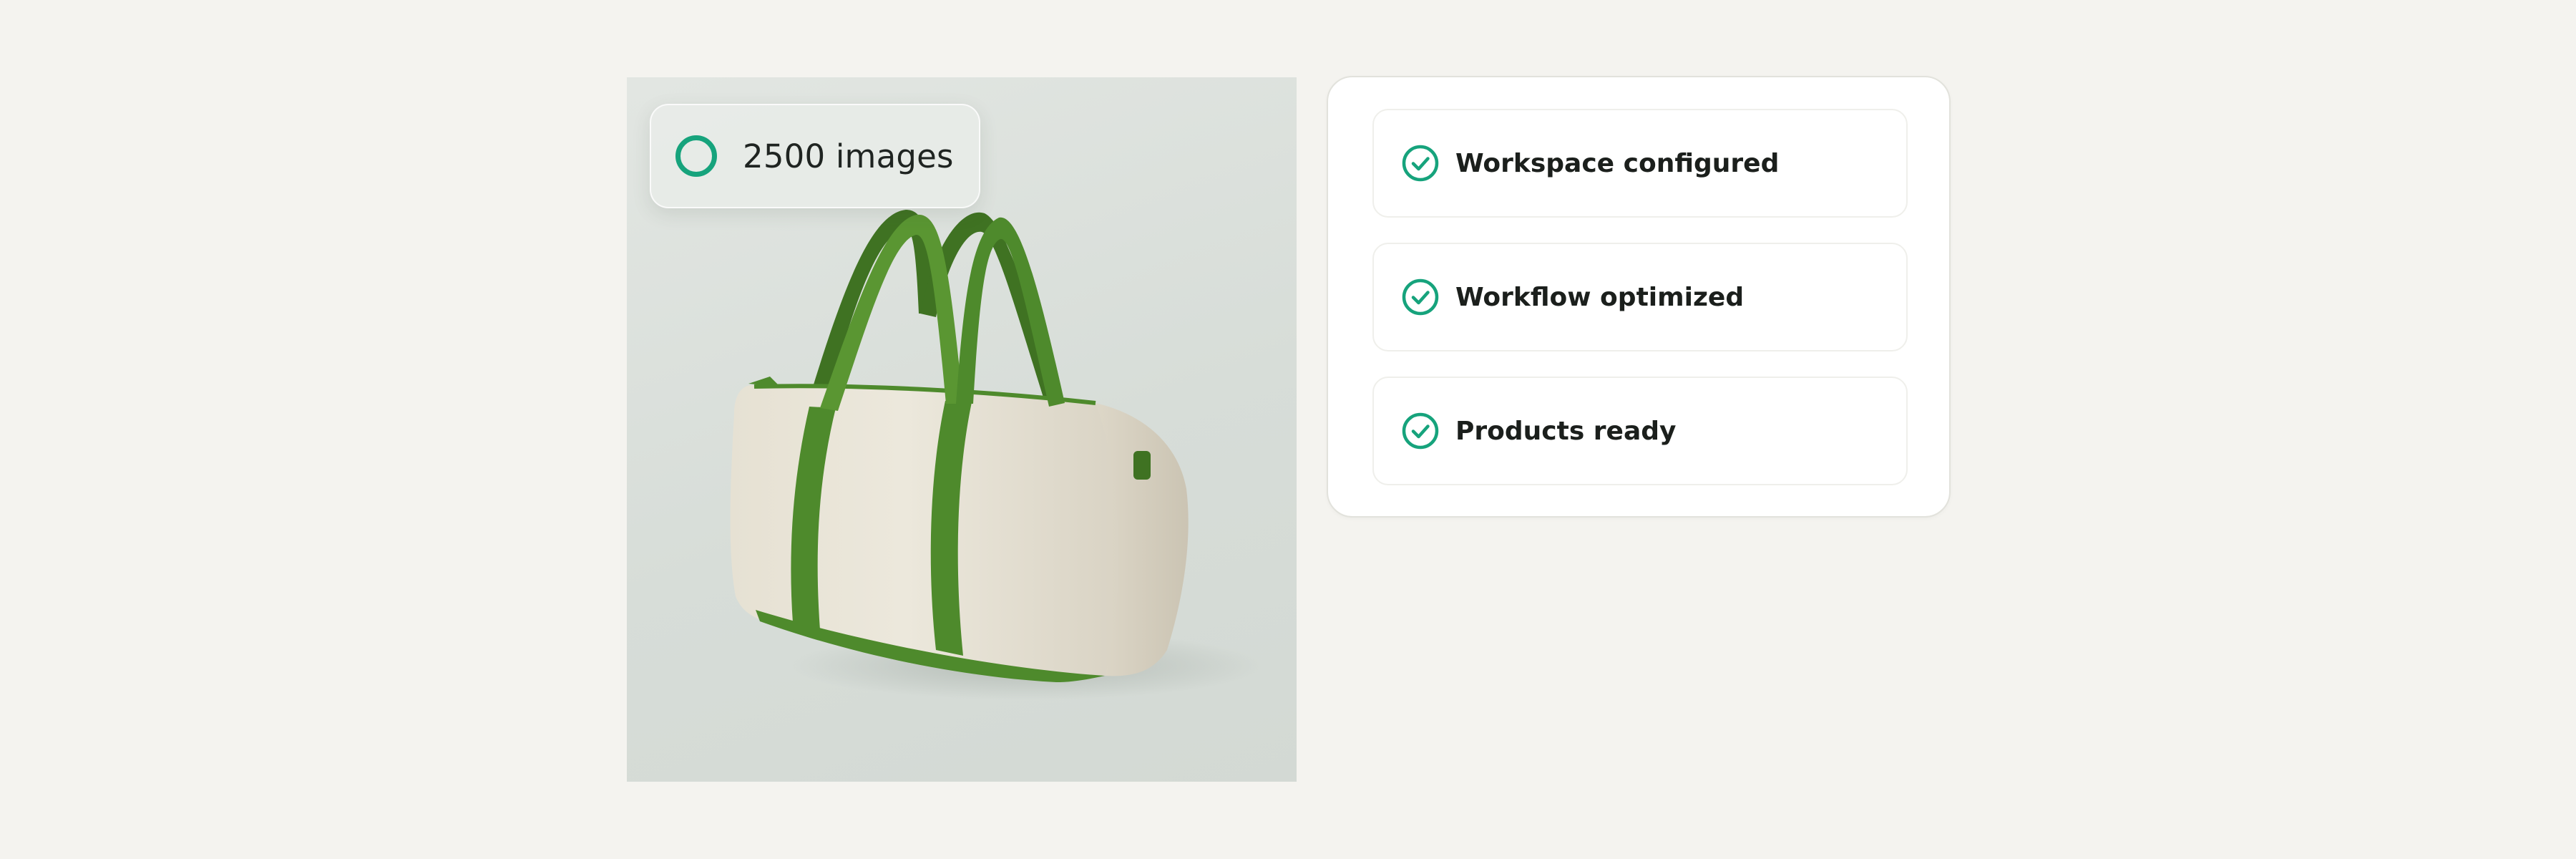 This screenshot has height=859, width=2576. What do you see at coordinates (696, 156) in the screenshot?
I see `progress-ring-icon` at bounding box center [696, 156].